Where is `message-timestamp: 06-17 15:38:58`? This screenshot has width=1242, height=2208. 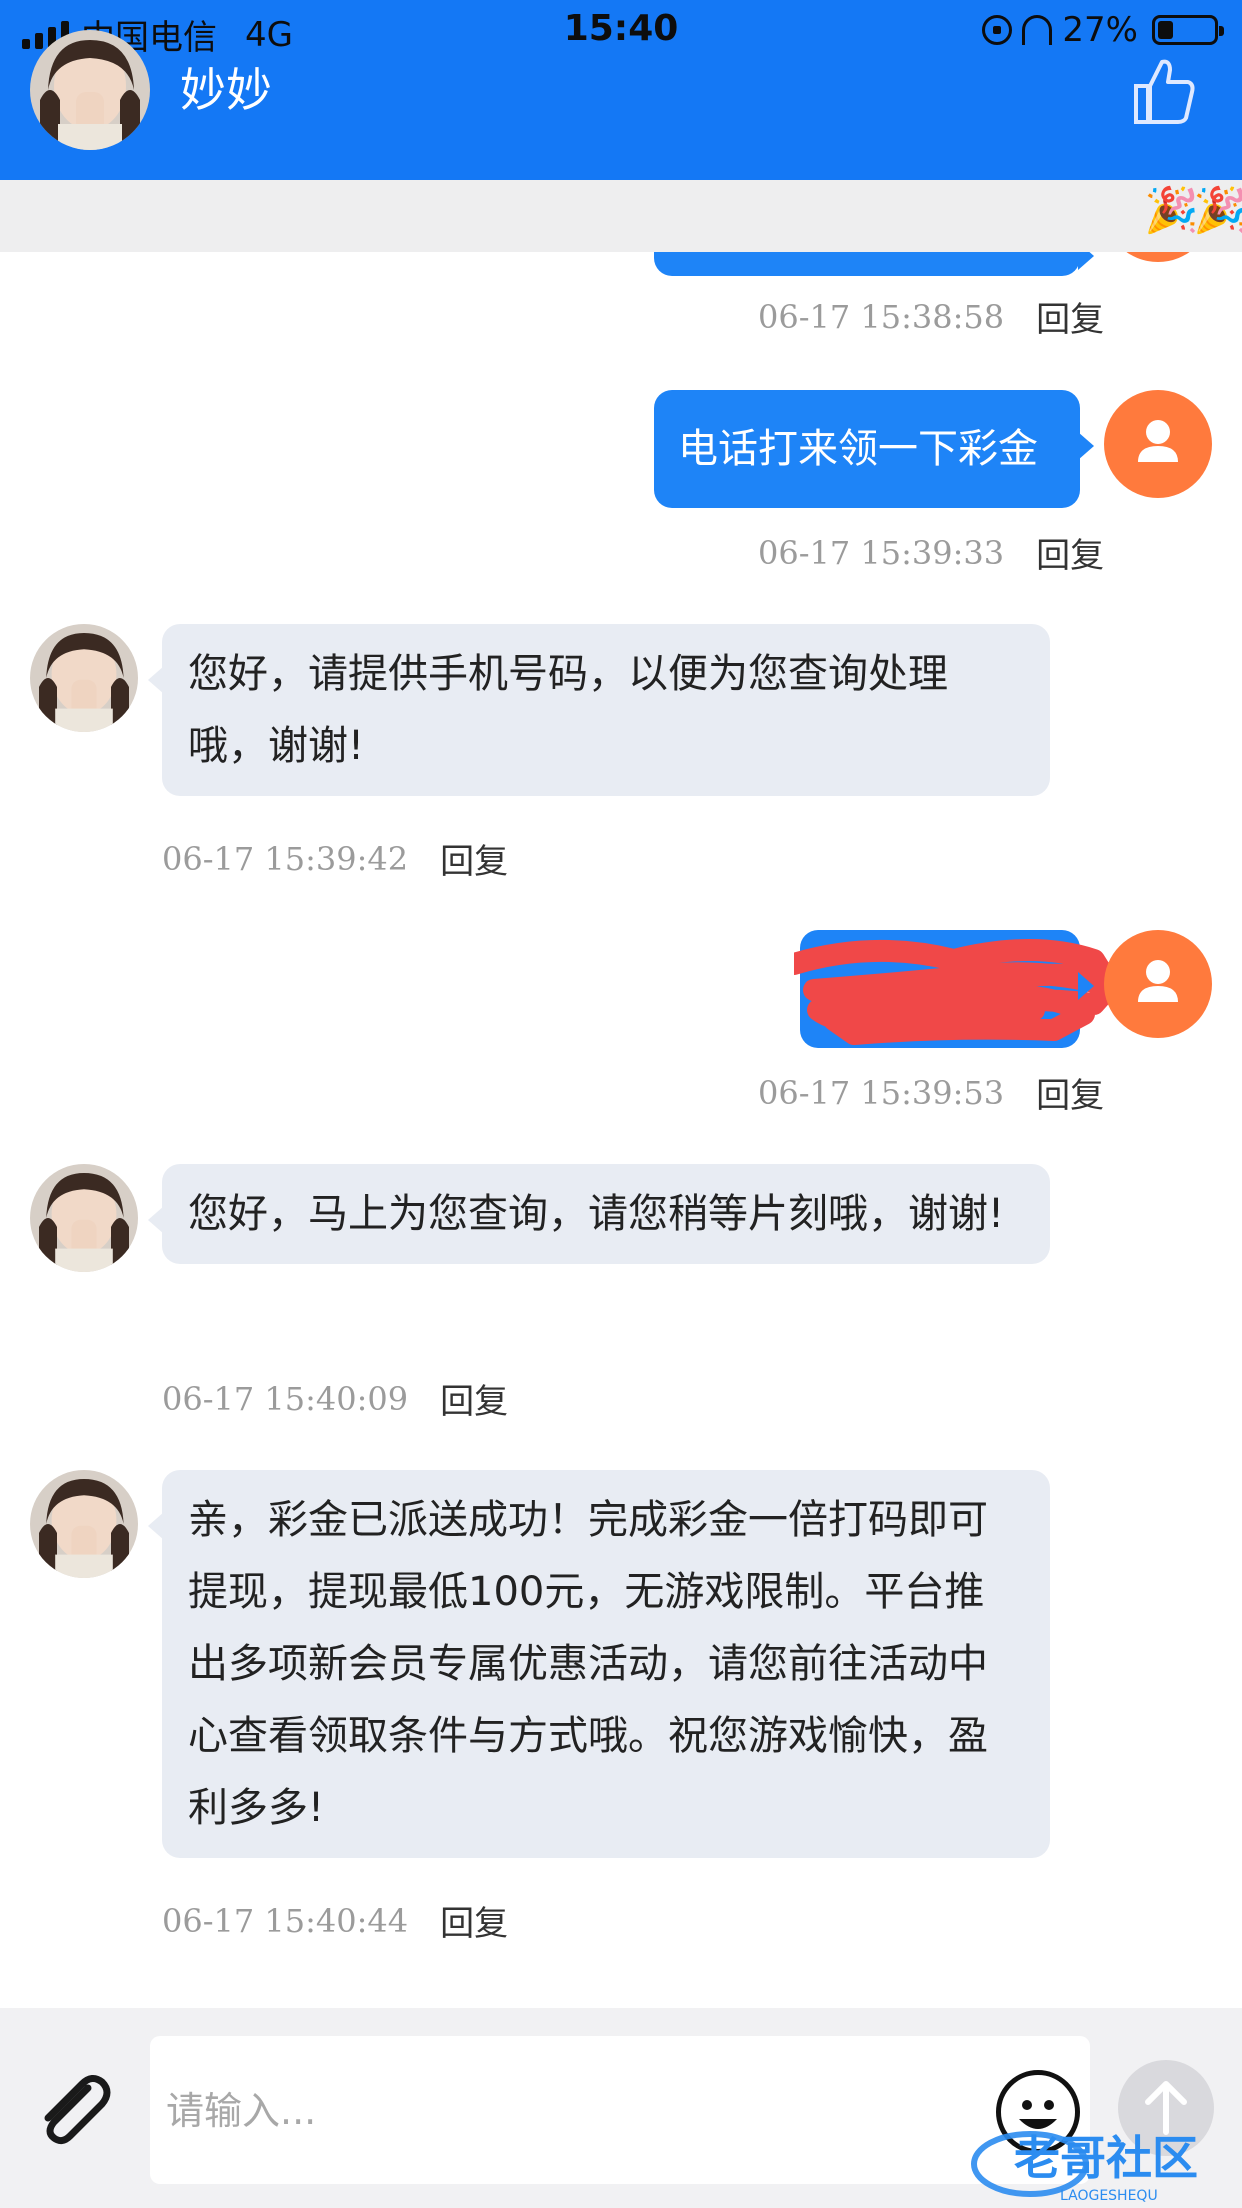 message-timestamp: 06-17 15:38:58 is located at coordinates (881, 316).